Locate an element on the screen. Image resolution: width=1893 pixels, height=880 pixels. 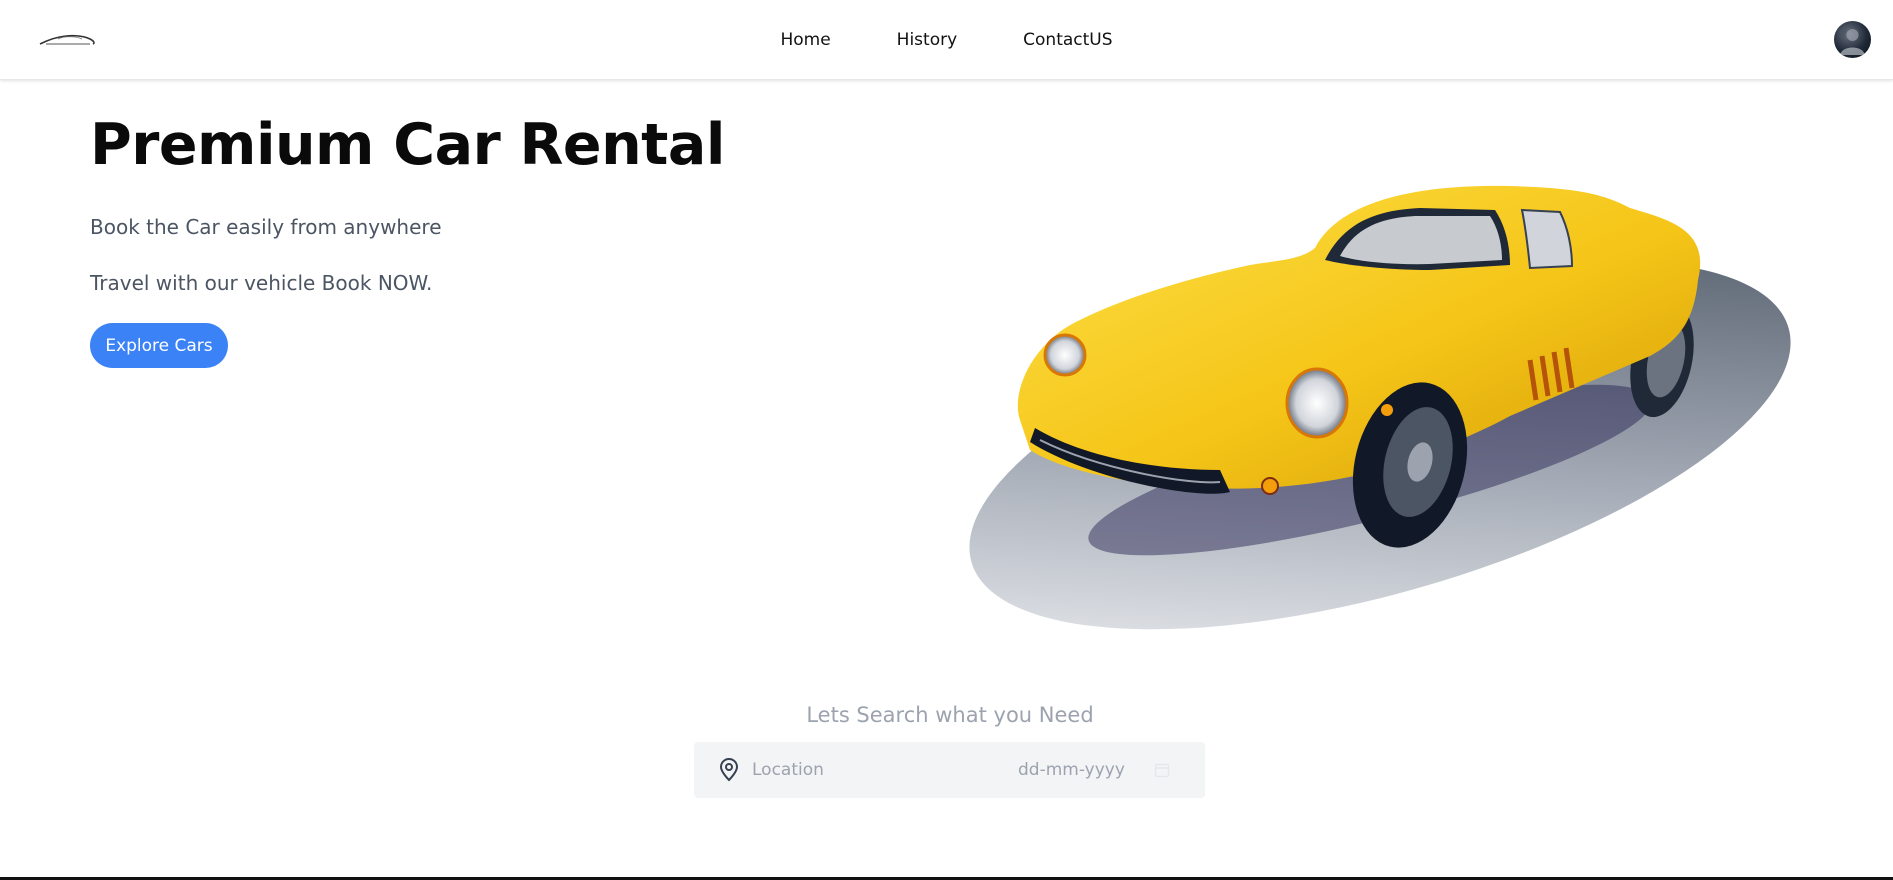
hero-tagline-1: Book the Car easily from anywhere is located at coordinates (266, 227).